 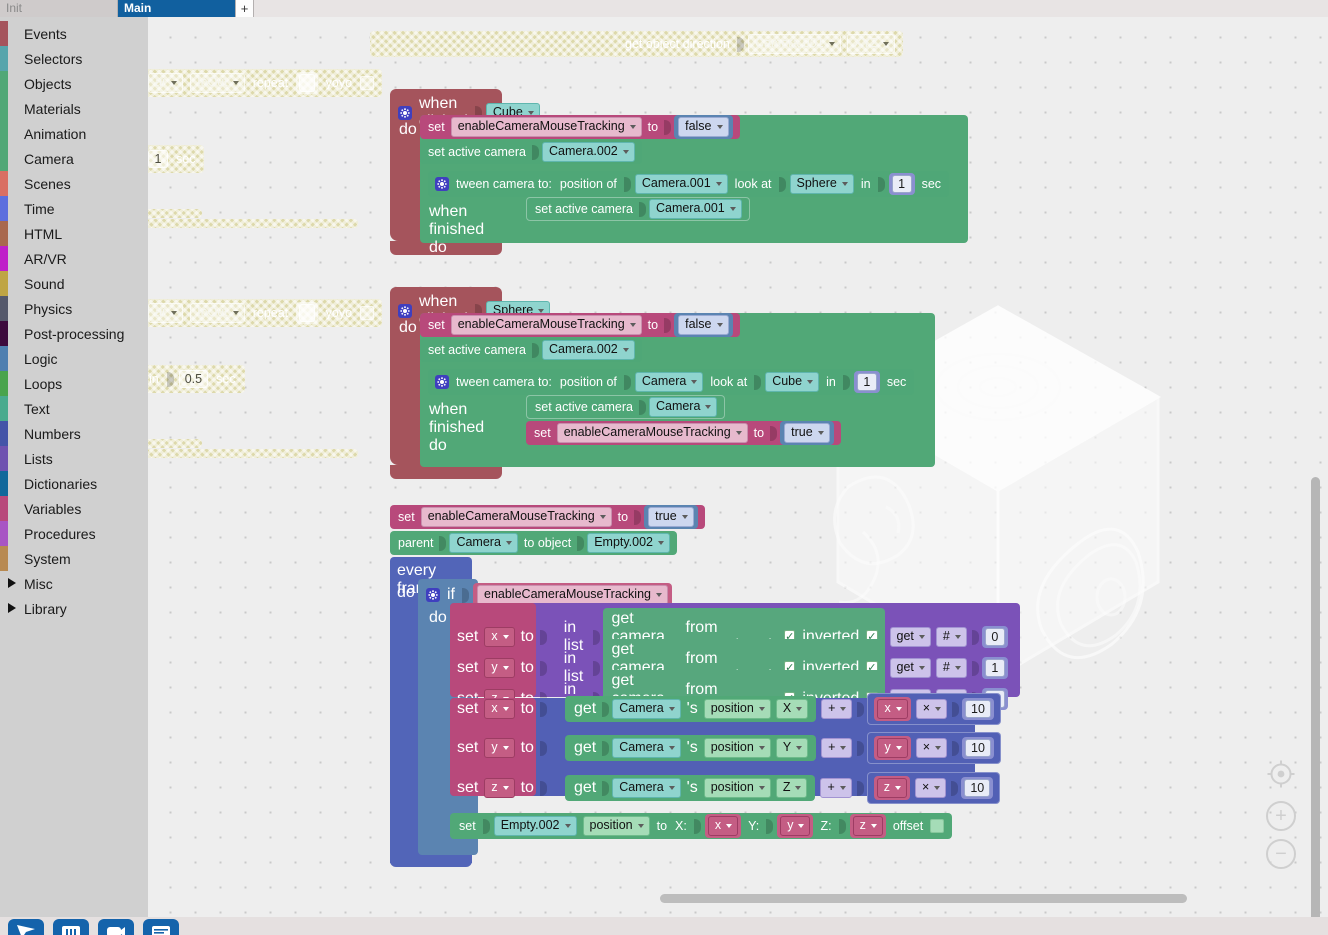 I want to click on ghost-object-direction: get object direction Camera.001 XYZ, so click(x=636, y=44).